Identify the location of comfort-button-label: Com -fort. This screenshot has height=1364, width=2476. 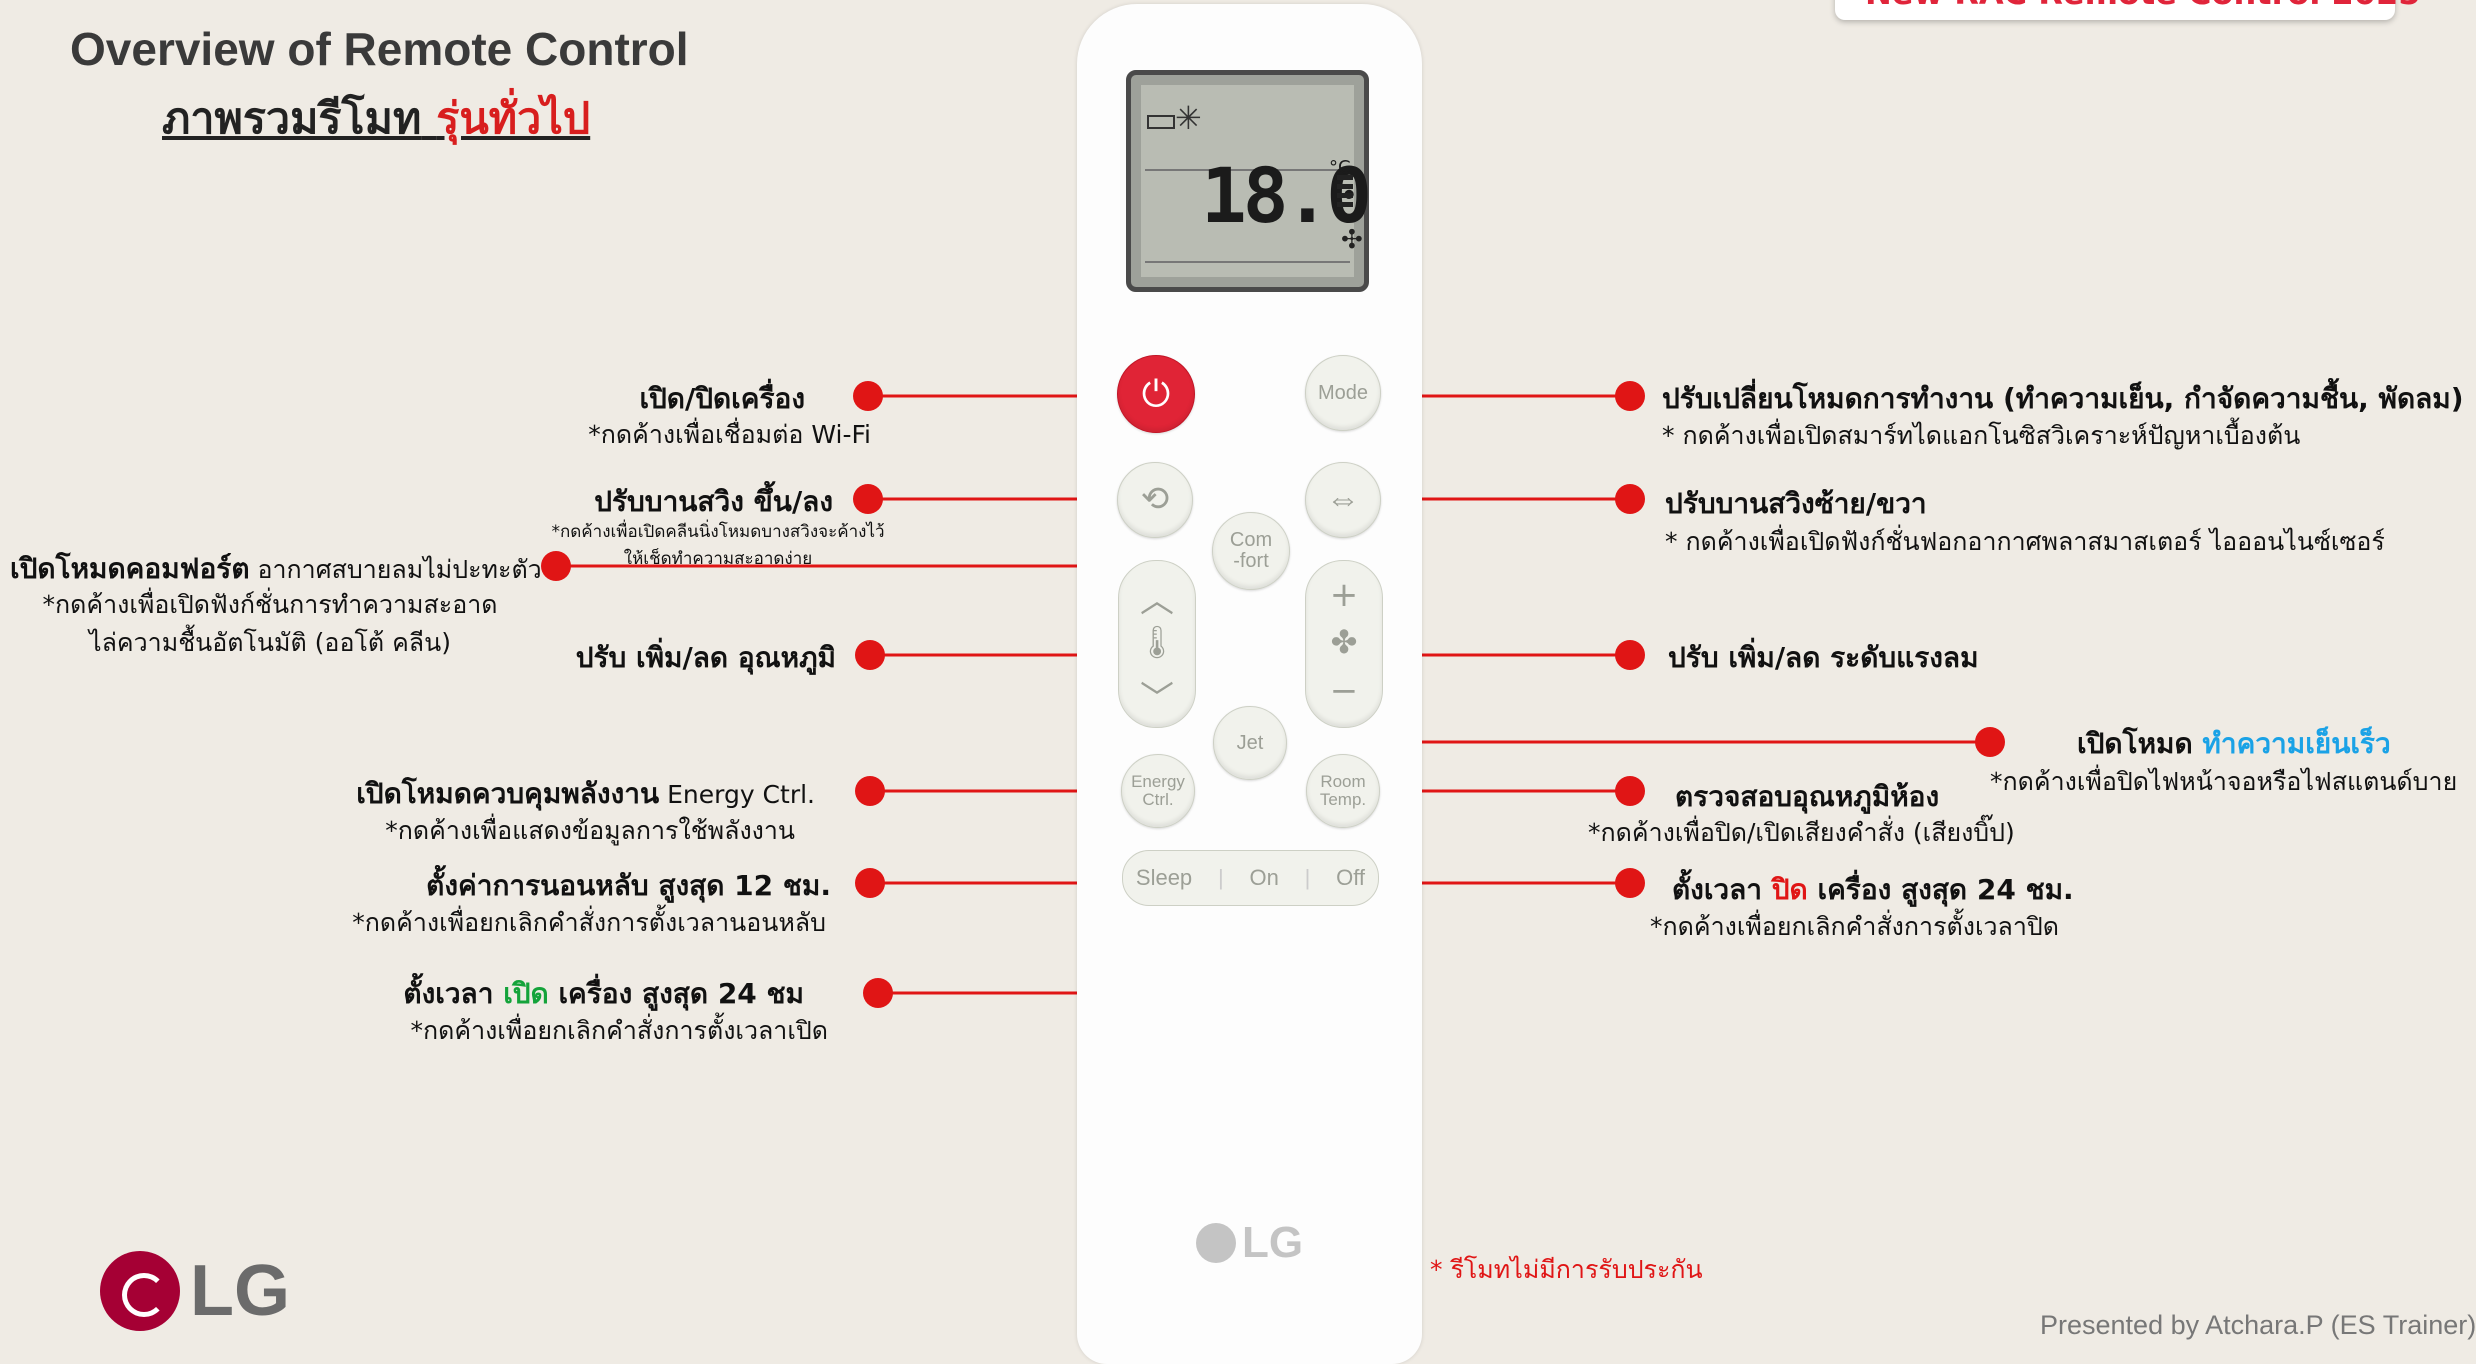
(1251, 550).